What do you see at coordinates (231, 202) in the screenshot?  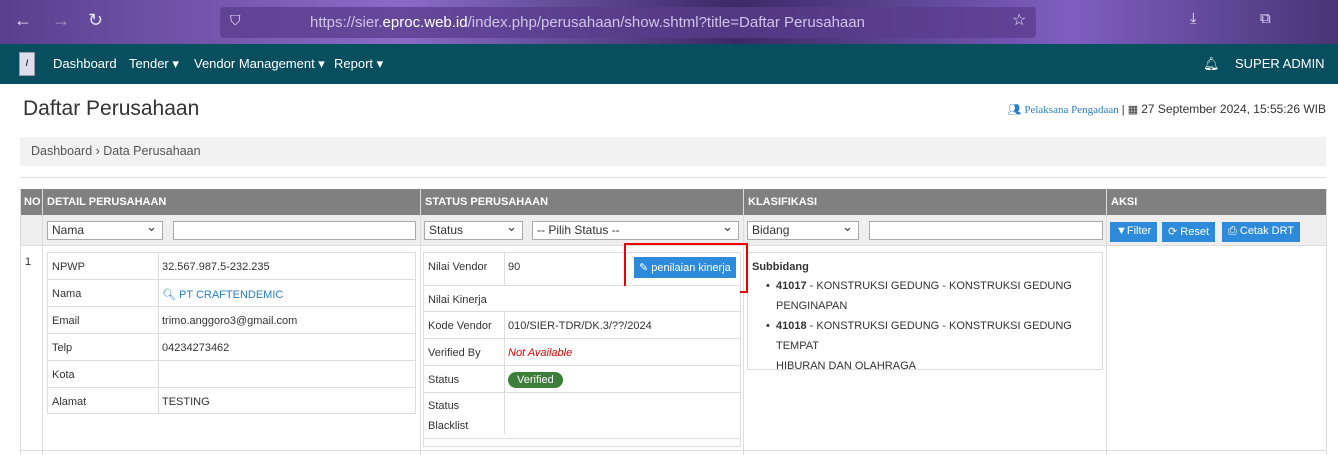 I see `header-detail: DETAIL PERUSAHAAN` at bounding box center [231, 202].